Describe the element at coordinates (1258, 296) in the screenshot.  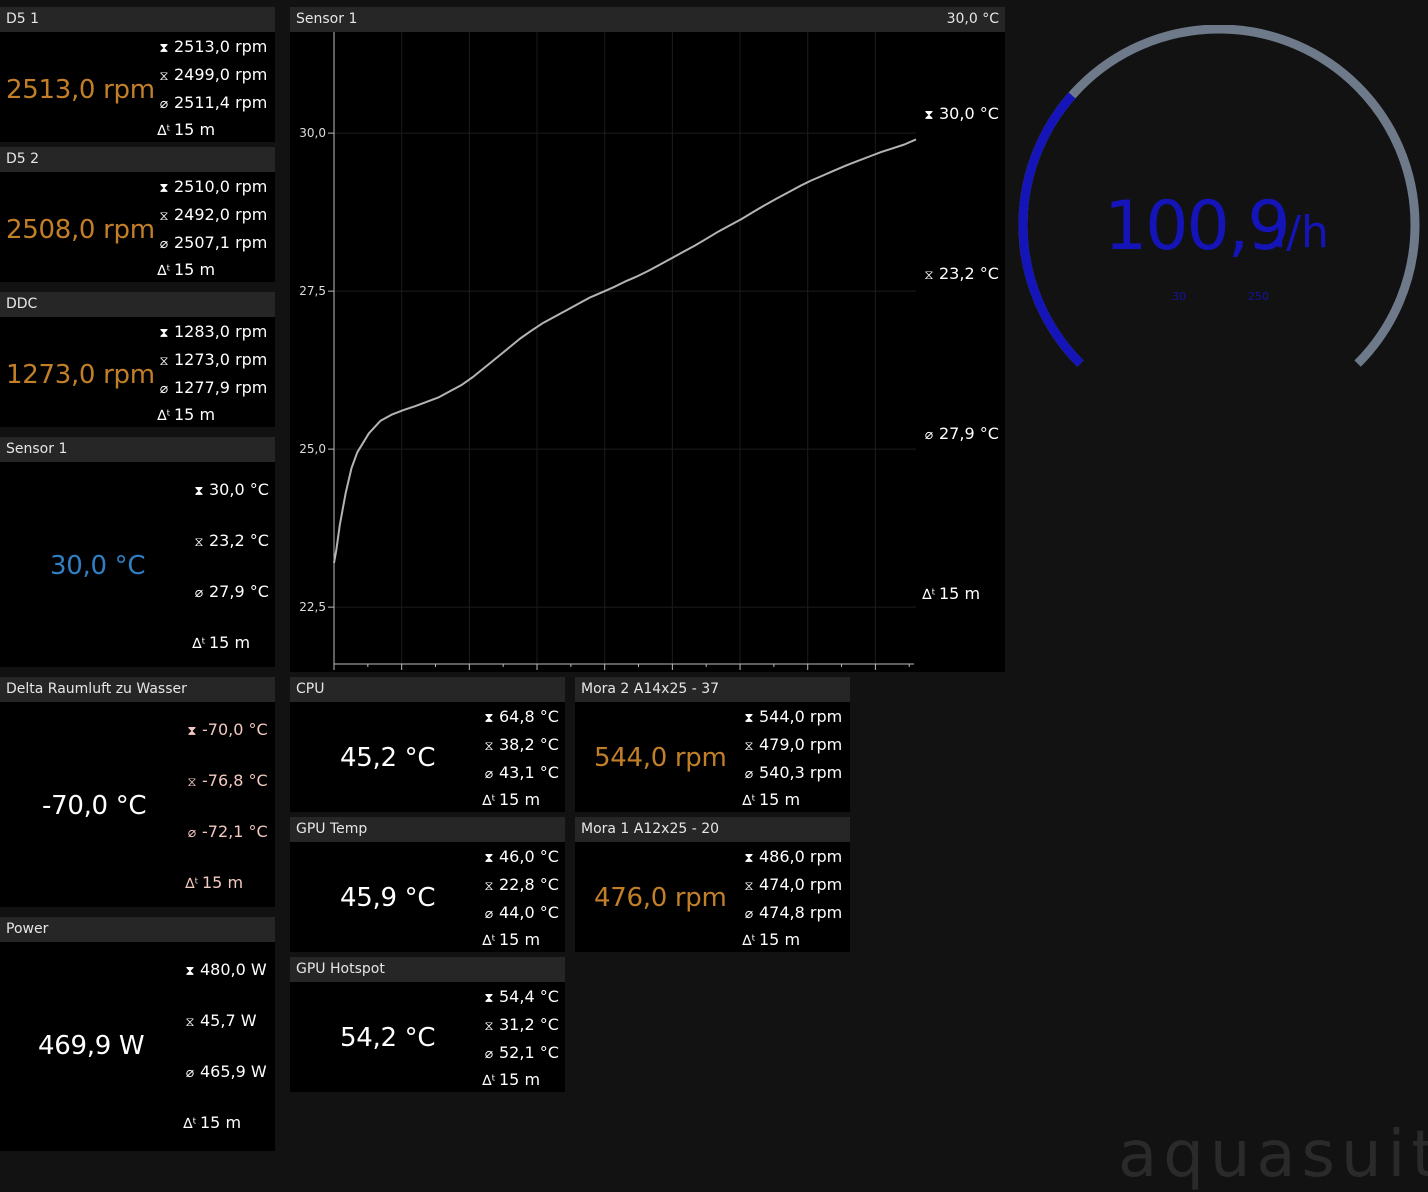
I see `gauge-scale-max: 250` at that location.